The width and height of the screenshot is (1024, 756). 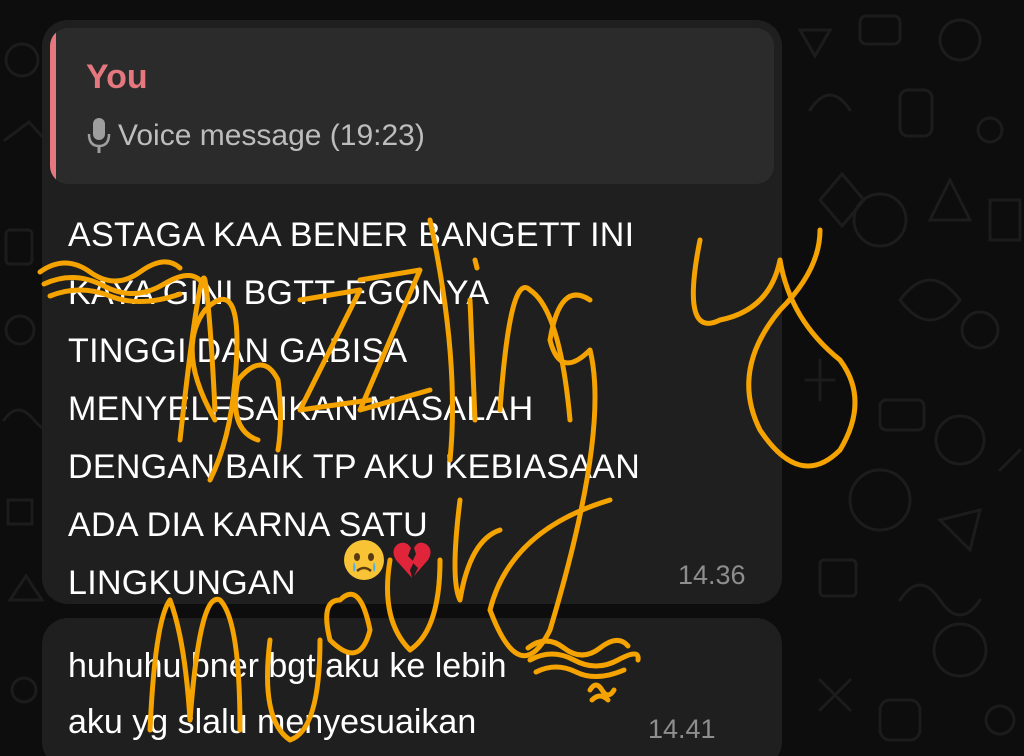 I want to click on message-timestamp: 14.36, so click(x=712, y=575).